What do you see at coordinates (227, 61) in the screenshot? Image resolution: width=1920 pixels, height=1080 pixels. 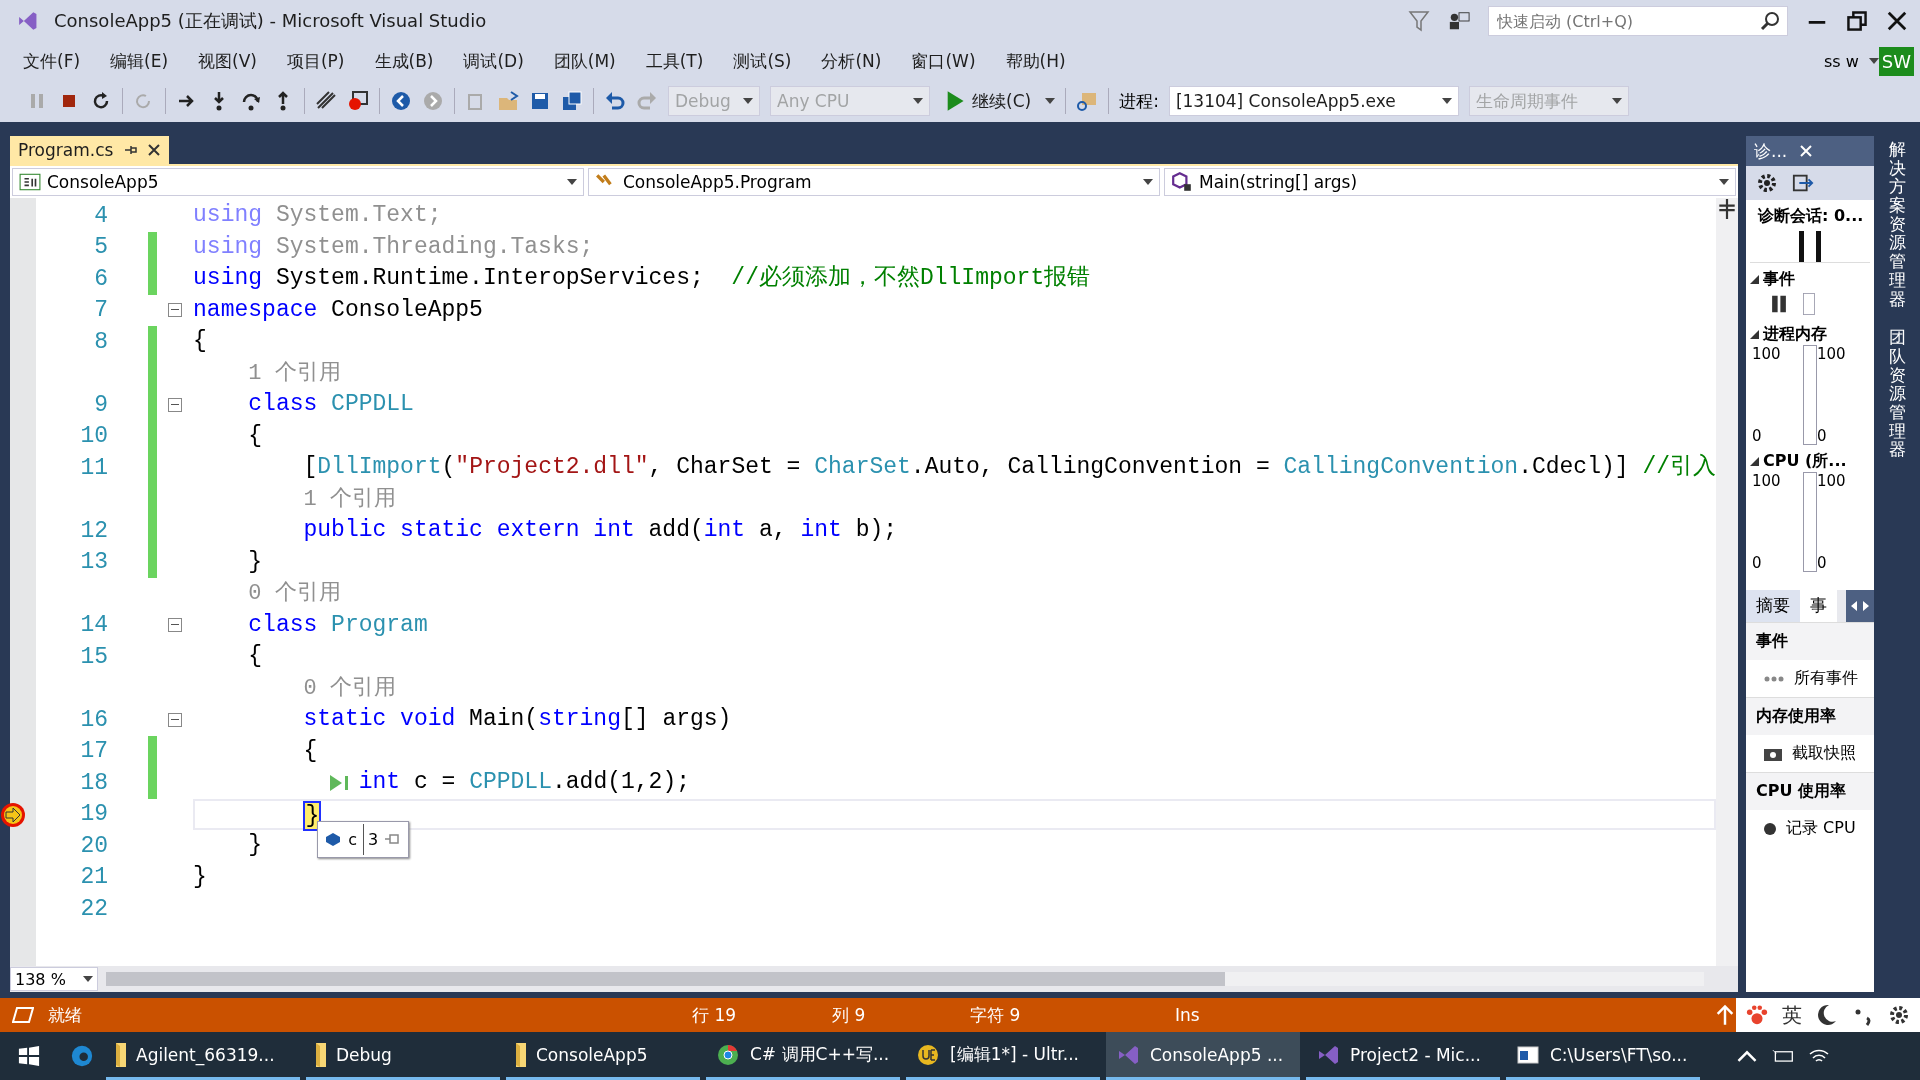 I see `menu-item: 视图(V)` at bounding box center [227, 61].